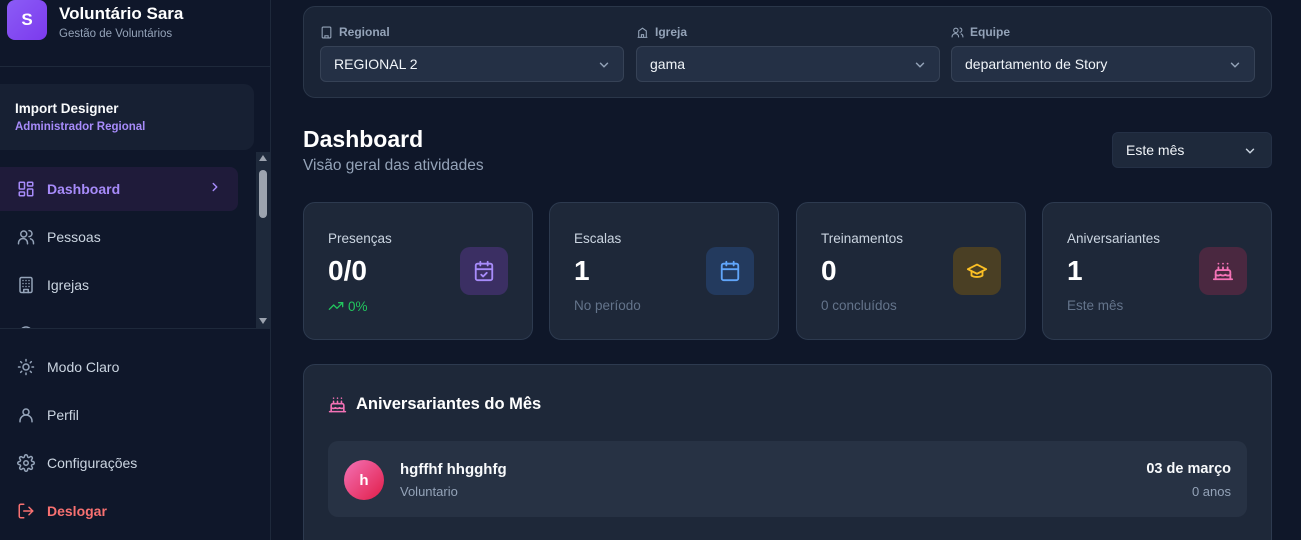 This screenshot has width=1301, height=540. Describe the element at coordinates (121, 13) in the screenshot. I see `brand-title: Voluntário Sara` at that location.